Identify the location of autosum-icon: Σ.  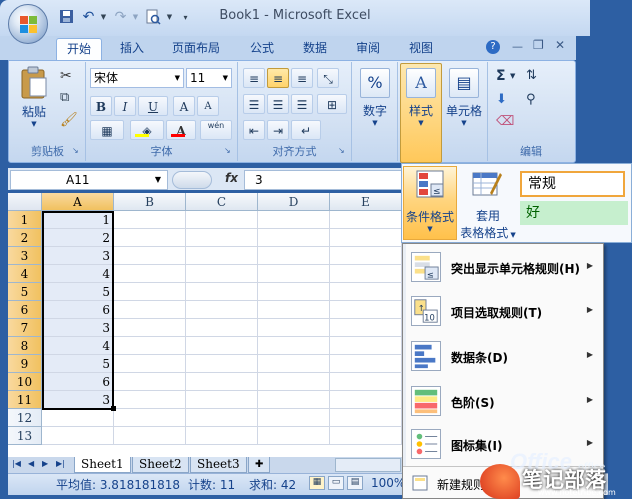
(501, 76).